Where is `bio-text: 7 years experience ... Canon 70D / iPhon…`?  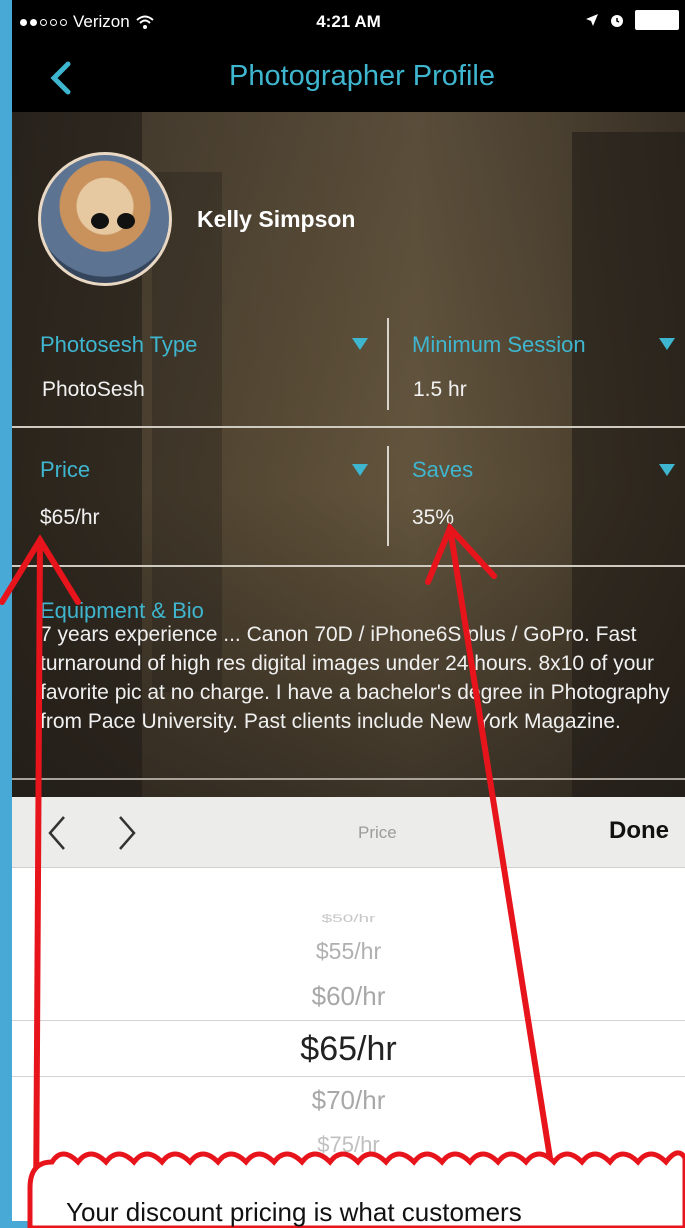
bio-text: 7 years experience ... Canon 70D / iPhon… is located at coordinates (360, 678).